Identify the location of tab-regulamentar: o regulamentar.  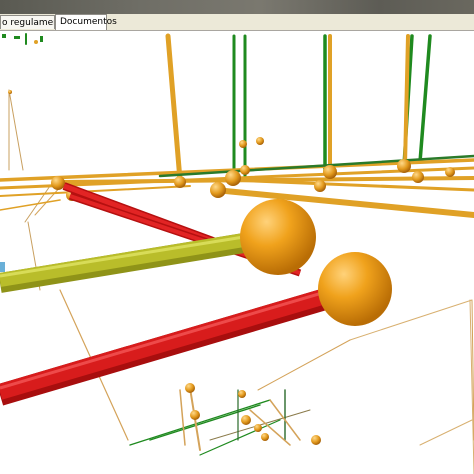
(27, 22).